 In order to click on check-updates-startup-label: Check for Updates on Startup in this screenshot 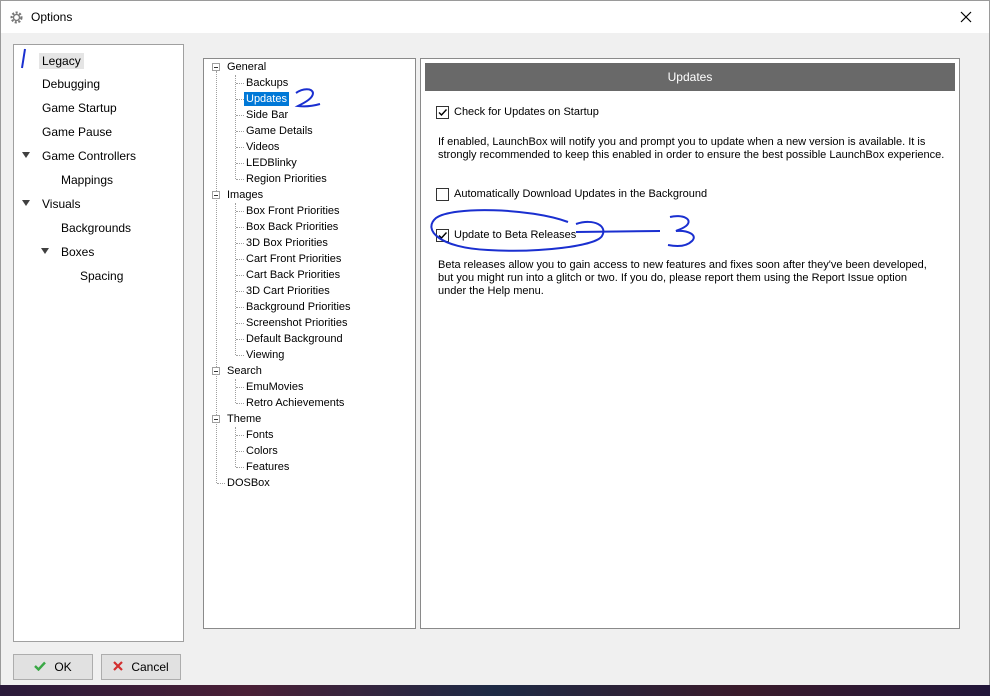, I will do `click(526, 112)`.